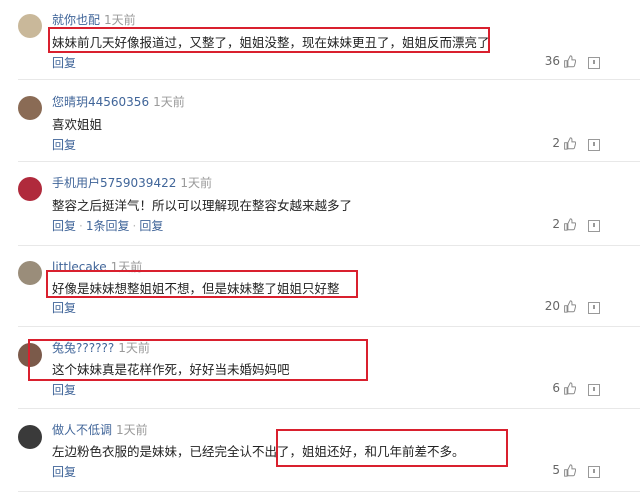 Image resolution: width=640 pixels, height=495 pixels. I want to click on comment-text: 喜欢姐姐, so click(77, 124).